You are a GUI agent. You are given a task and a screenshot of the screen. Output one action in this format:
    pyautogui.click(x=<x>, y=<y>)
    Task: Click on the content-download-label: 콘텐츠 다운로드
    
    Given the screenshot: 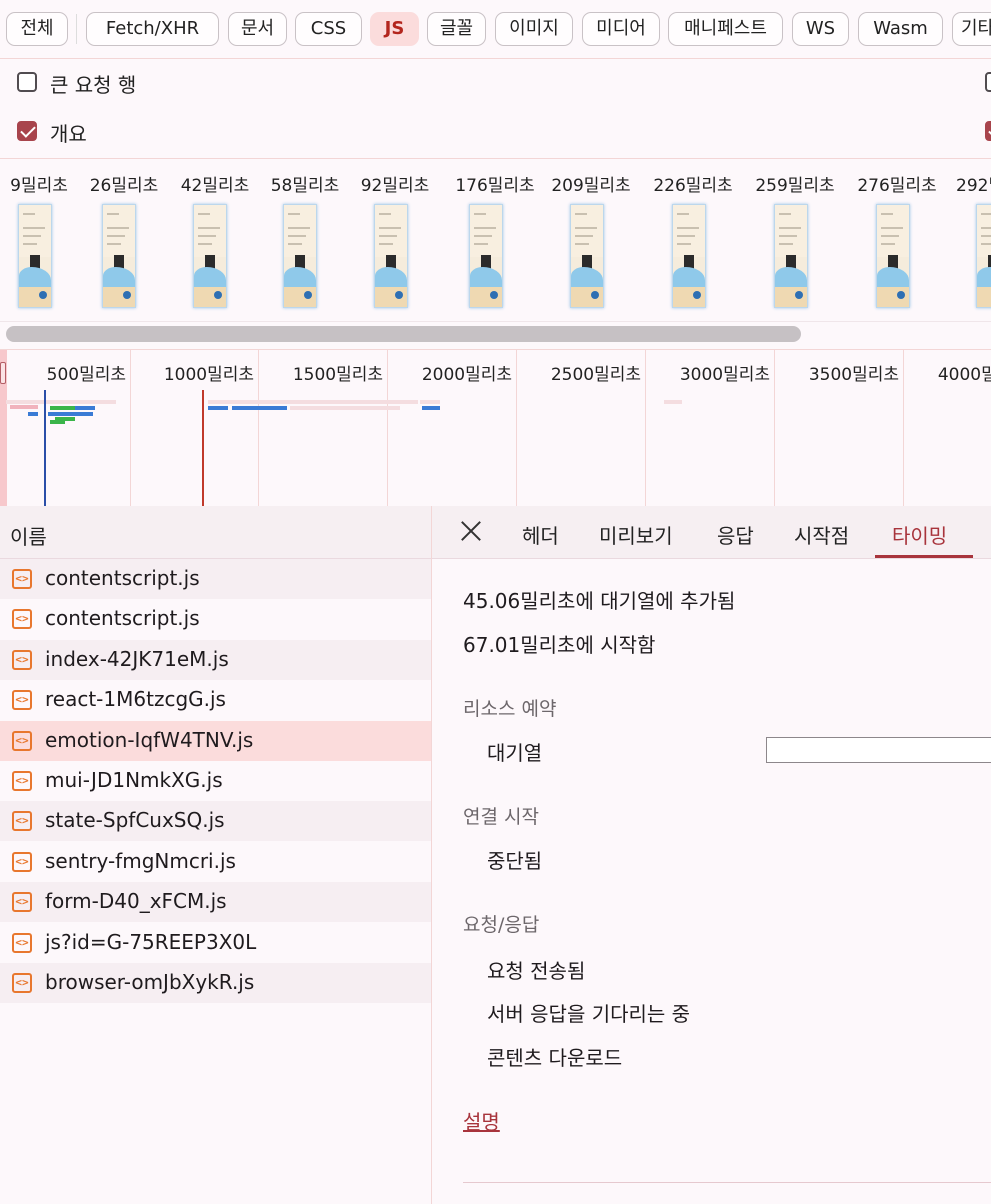 What is the action you would take?
    pyautogui.click(x=555, y=1058)
    